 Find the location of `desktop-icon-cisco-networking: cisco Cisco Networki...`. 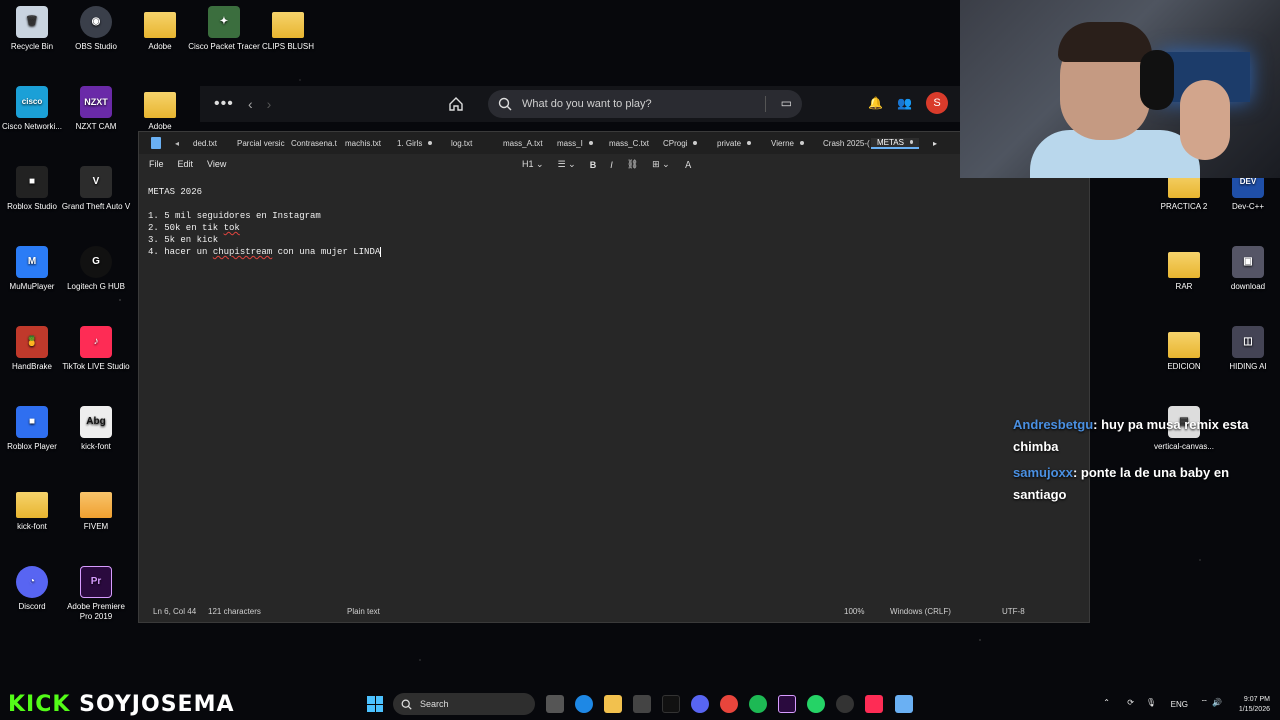

desktop-icon-cisco-networking: cisco Cisco Networki... is located at coordinates (34, 109).